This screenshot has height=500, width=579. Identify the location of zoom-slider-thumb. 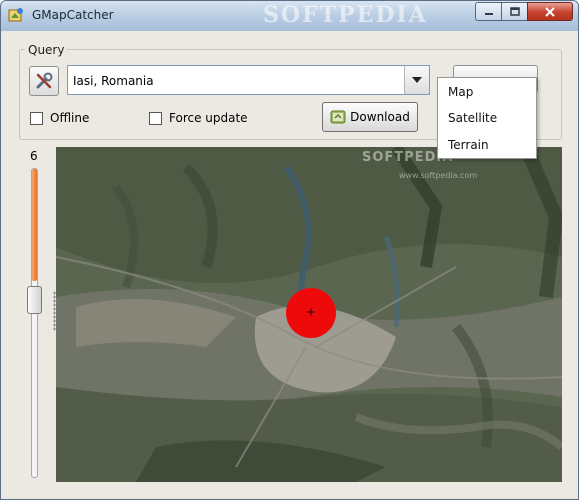
(34, 300).